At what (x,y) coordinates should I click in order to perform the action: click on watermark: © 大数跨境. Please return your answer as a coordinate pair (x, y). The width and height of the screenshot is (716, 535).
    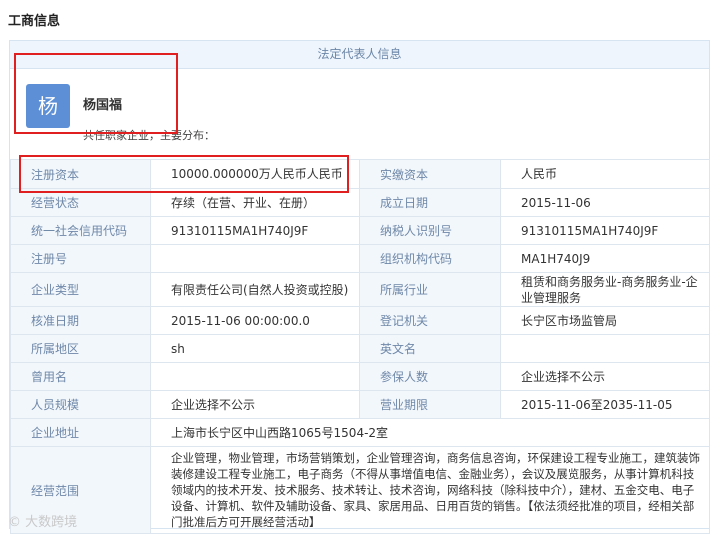
    Looking at the image, I should click on (42, 520).